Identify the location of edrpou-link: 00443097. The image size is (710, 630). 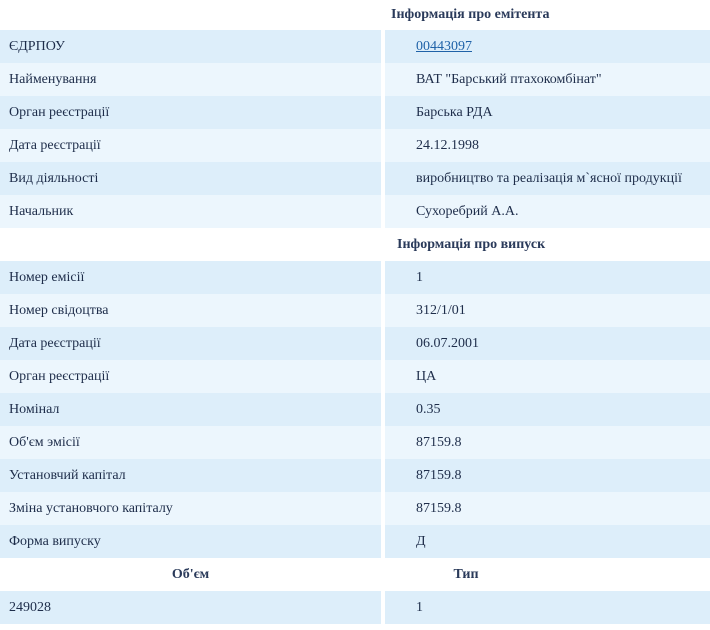
(444, 47).